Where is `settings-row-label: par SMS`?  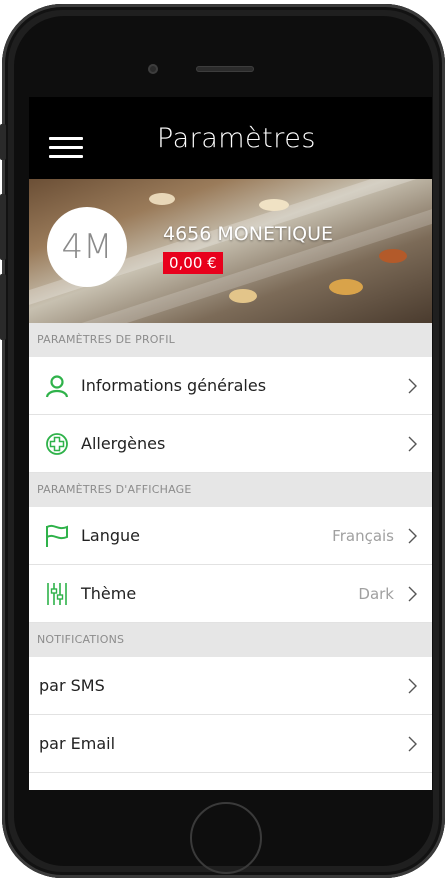
settings-row-label: par SMS is located at coordinates (72, 685).